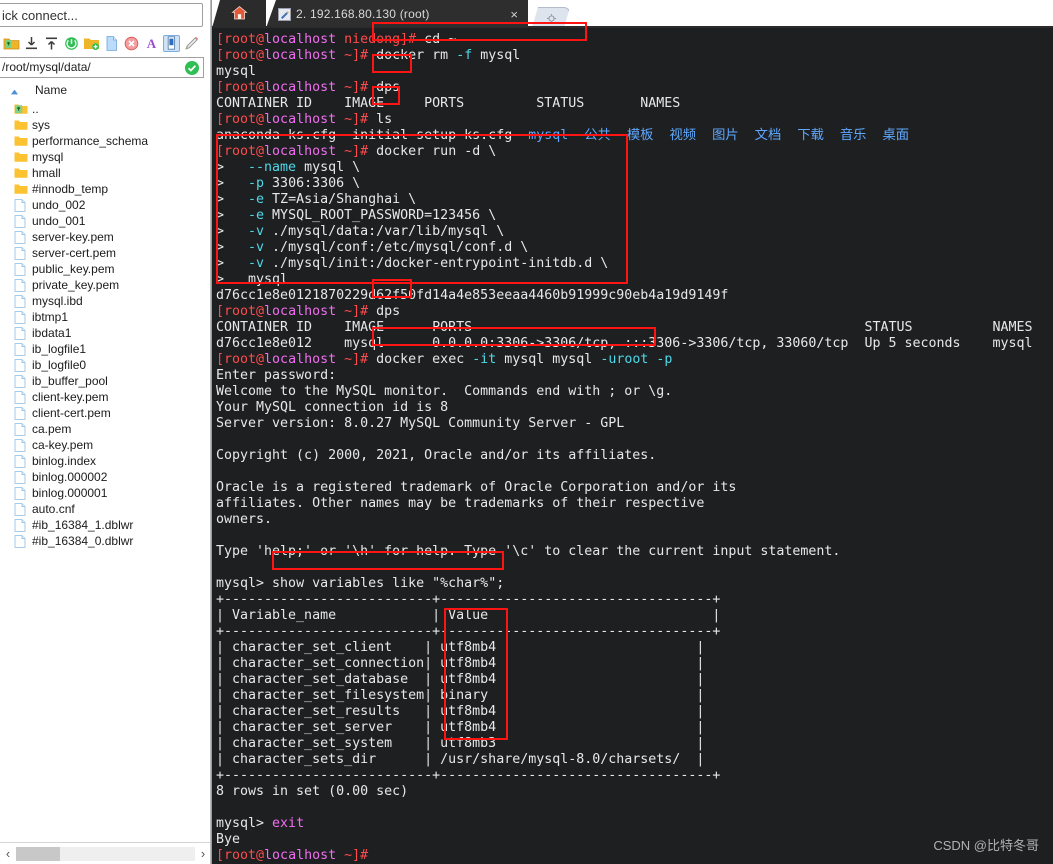 The width and height of the screenshot is (1053, 864). I want to click on rename-icon: A, so click(151, 43).